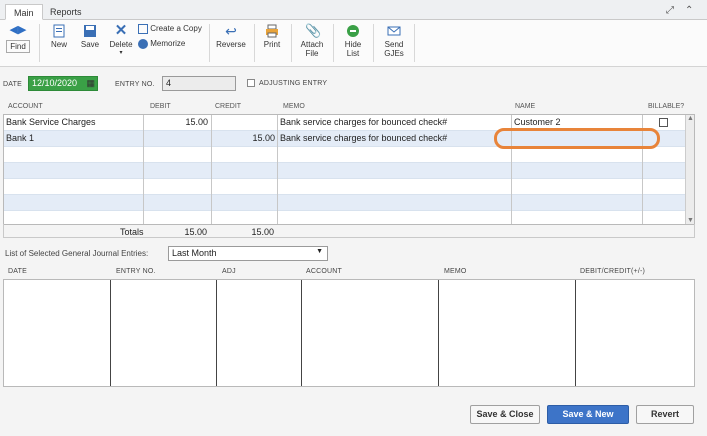  Describe the element at coordinates (313, 30) in the screenshot. I see `paperclip-icon: 📎` at that location.